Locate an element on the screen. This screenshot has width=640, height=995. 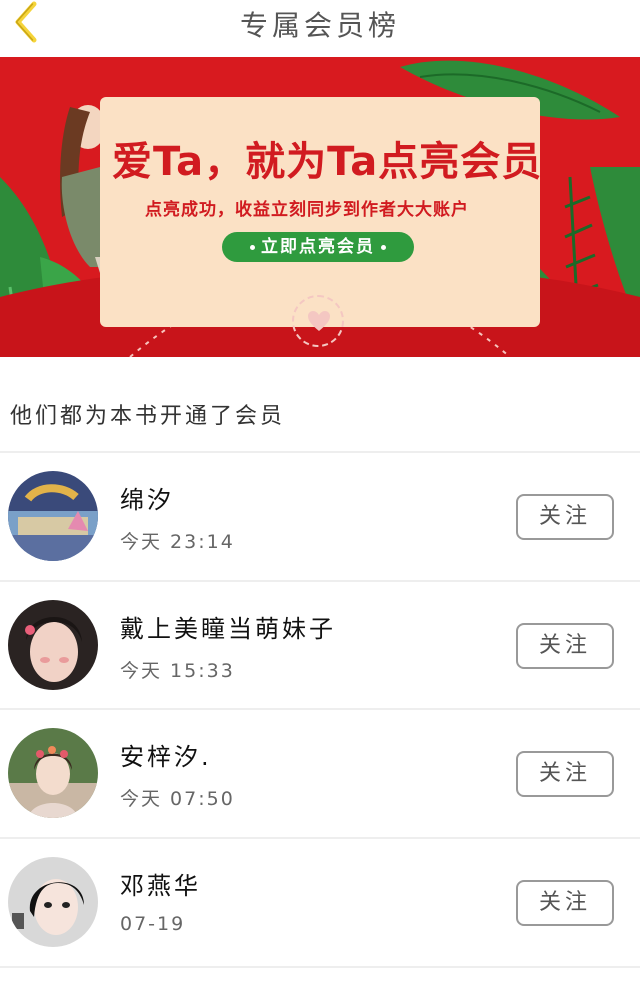
banner-subtitle: 点亮成功，收益立刻同步到作者大大账户 is located at coordinates (307, 210).